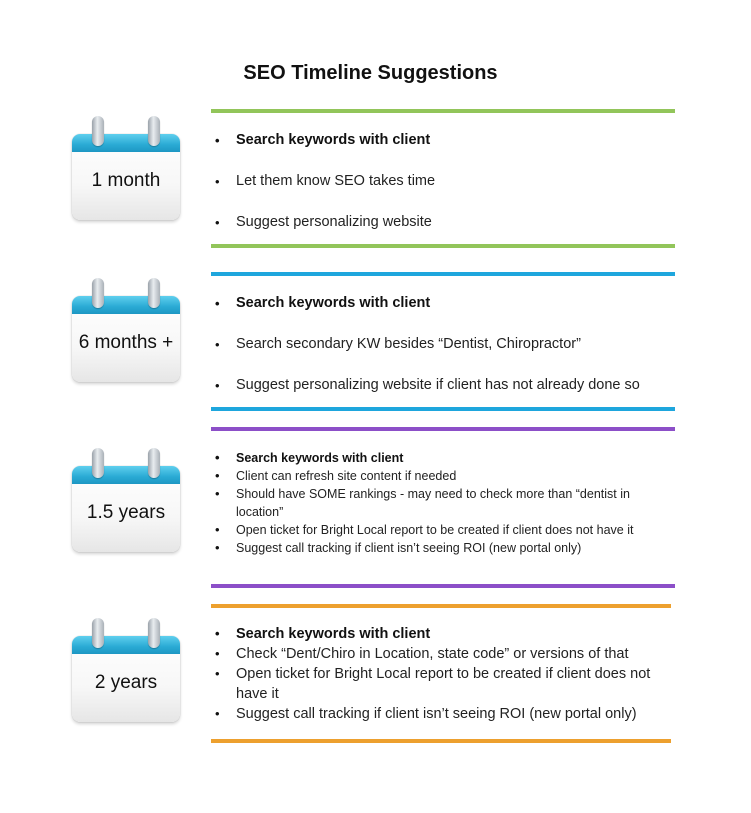 This screenshot has height=813, width=751. I want to click on top-divider-orange, so click(441, 606).